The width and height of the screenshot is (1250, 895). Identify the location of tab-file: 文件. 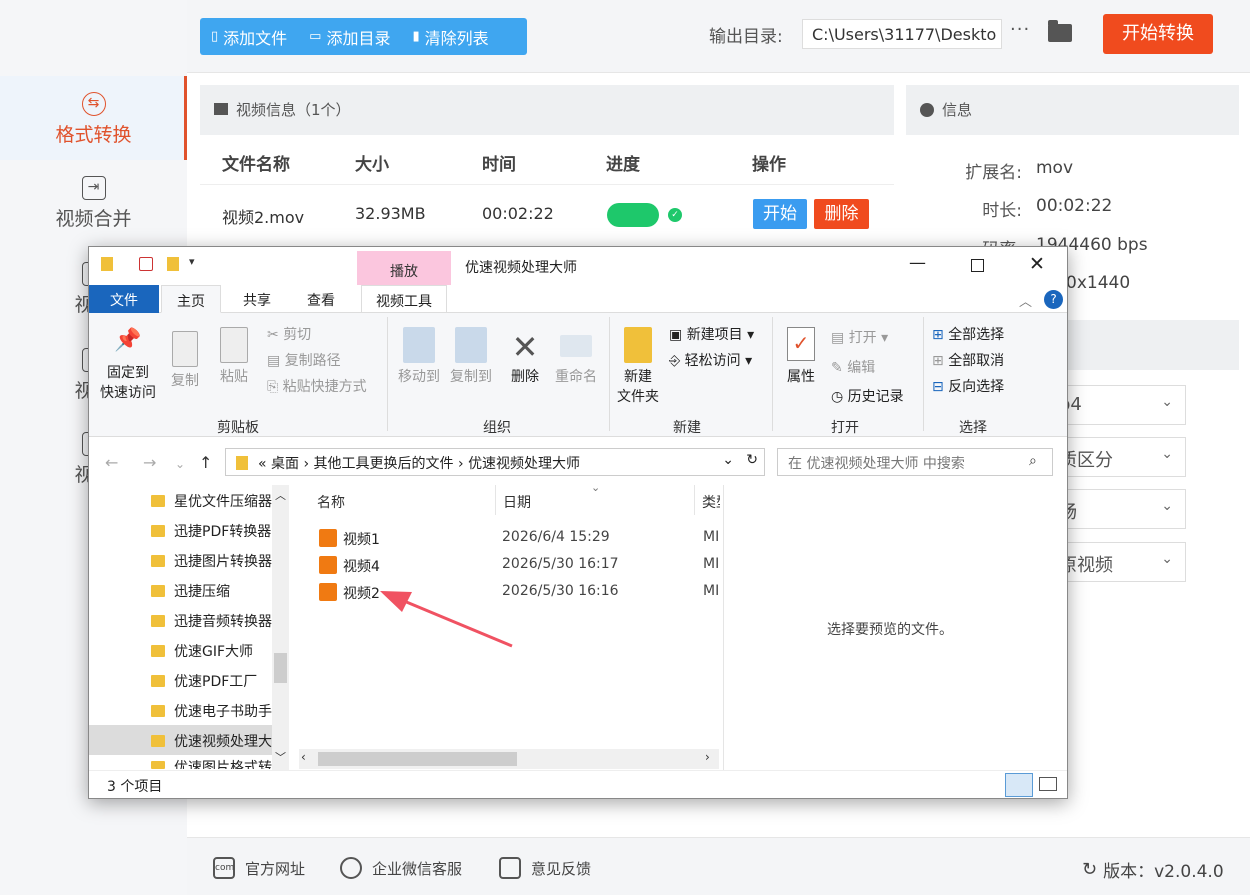
(124, 299).